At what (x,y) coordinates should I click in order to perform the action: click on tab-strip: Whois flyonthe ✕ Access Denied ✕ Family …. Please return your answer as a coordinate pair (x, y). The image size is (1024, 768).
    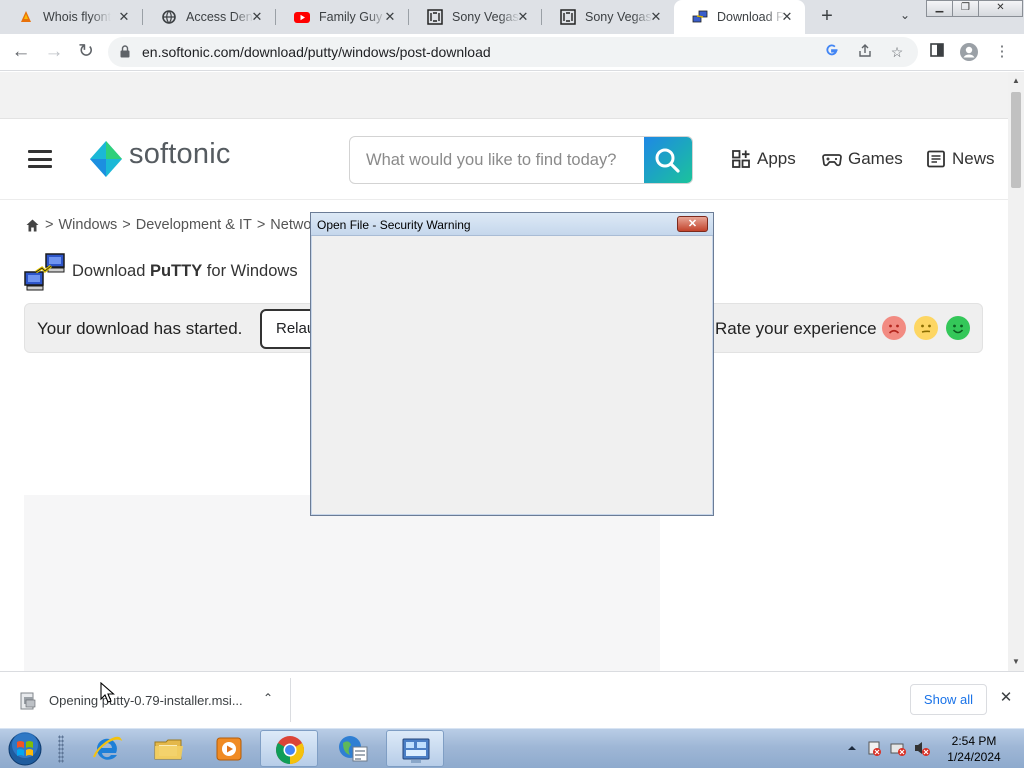
    Looking at the image, I should click on (512, 17).